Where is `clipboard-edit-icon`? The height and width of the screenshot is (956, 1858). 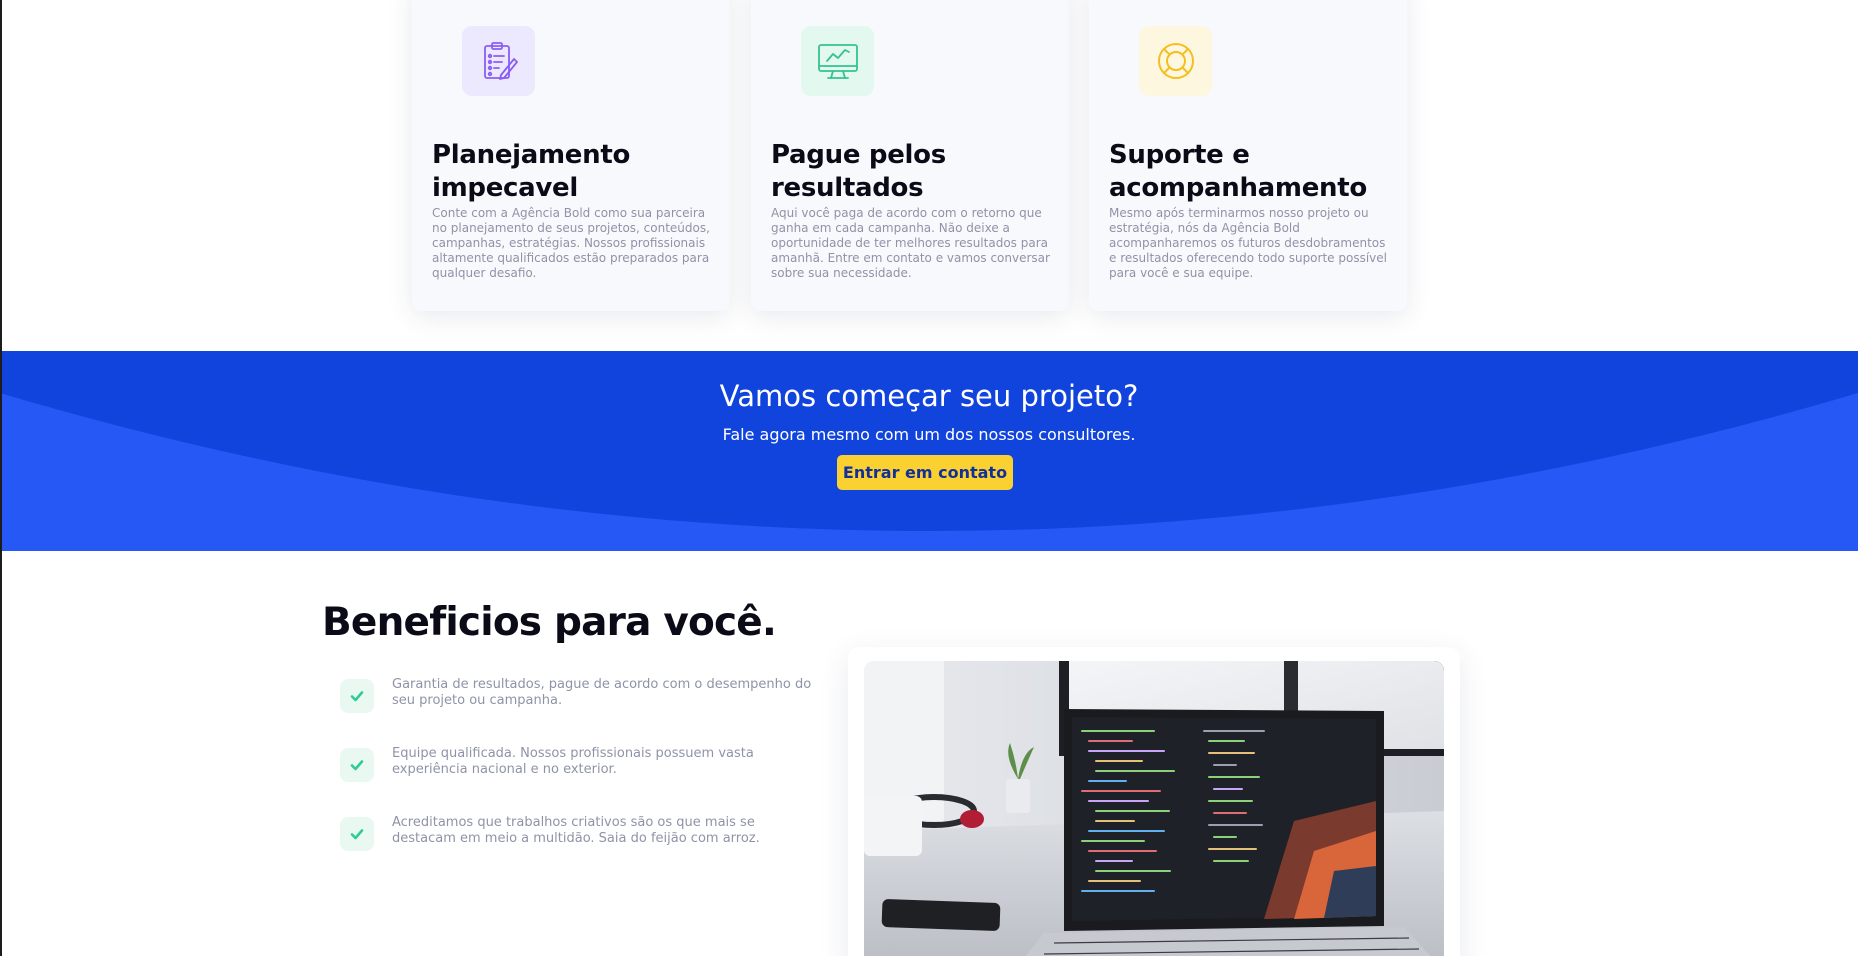
clipboard-edit-icon is located at coordinates (500, 61).